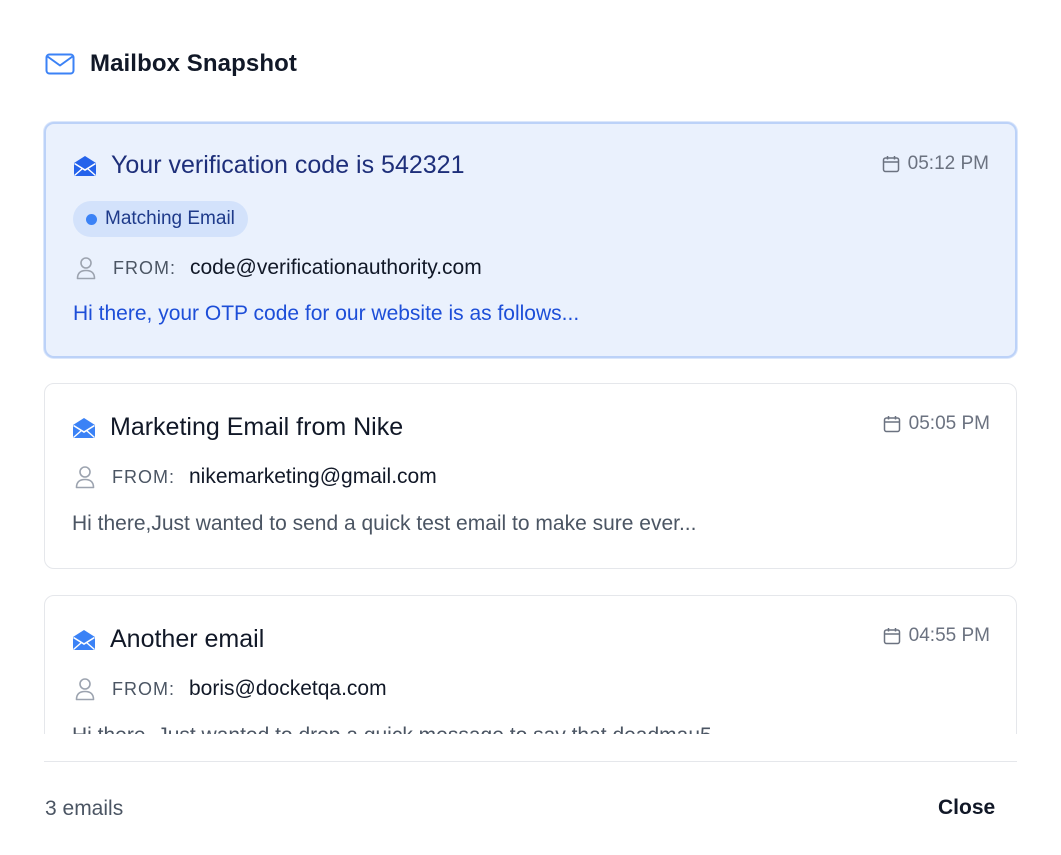 This screenshot has height=855, width=1061. What do you see at coordinates (949, 635) in the screenshot?
I see `email-time-text: 04:55 PM` at bounding box center [949, 635].